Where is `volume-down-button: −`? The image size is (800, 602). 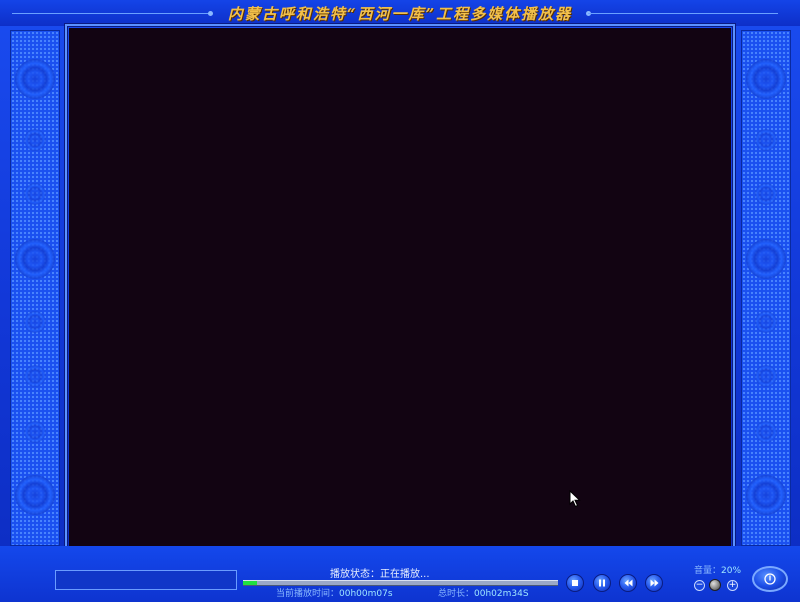
volume-down-button: − is located at coordinates (699, 585).